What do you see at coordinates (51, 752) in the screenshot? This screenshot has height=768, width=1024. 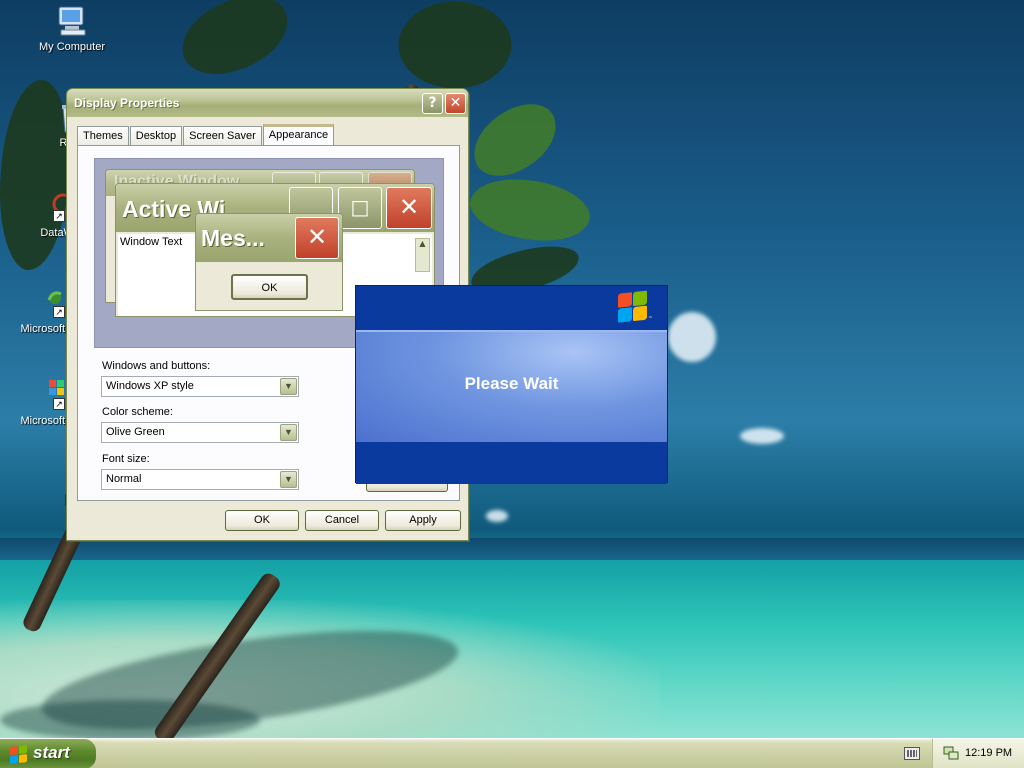 I see `start-label: start` at bounding box center [51, 752].